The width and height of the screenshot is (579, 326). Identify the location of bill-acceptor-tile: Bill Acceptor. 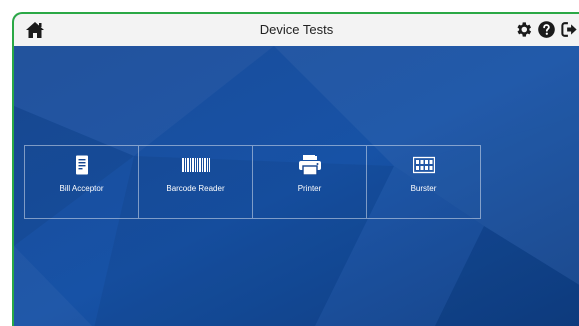
(82, 182).